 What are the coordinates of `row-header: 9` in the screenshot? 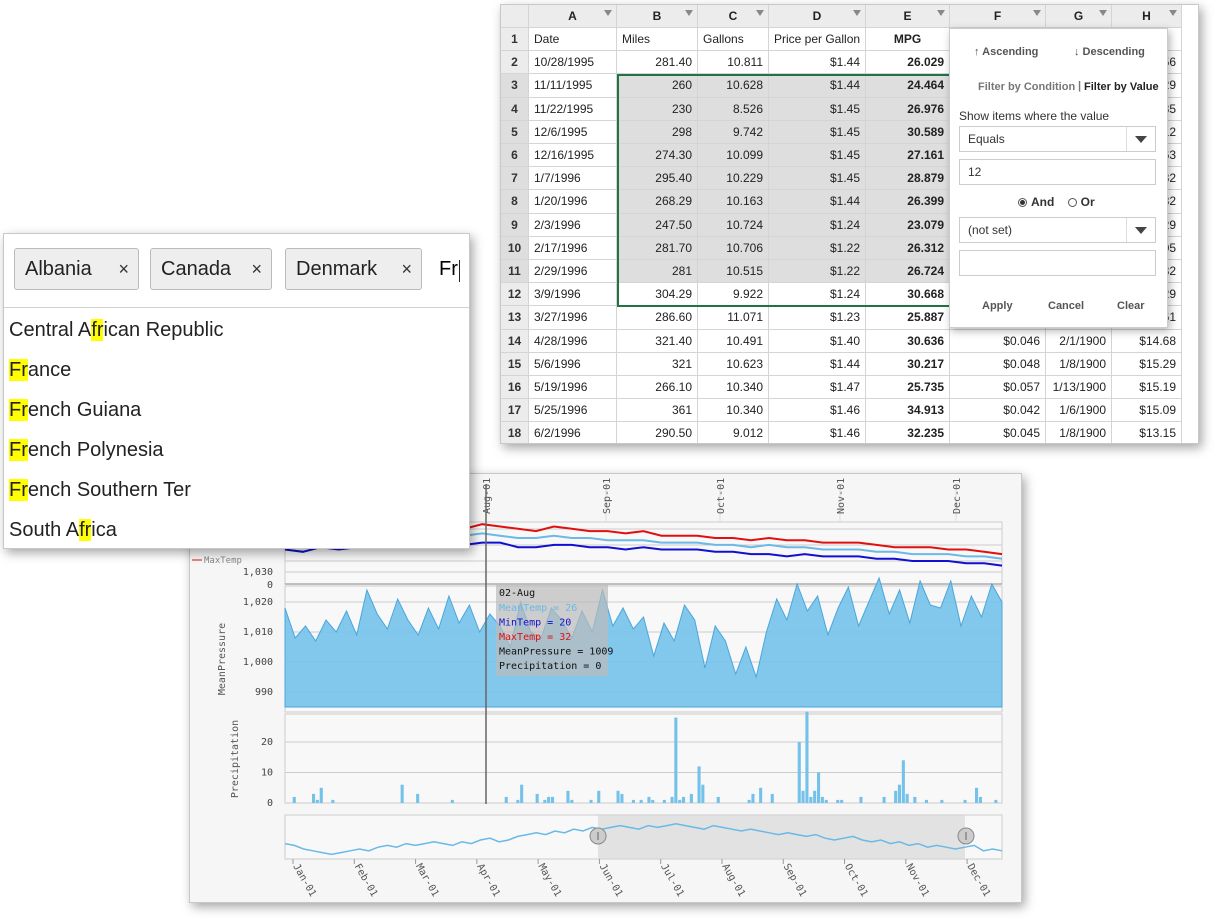 It's located at (515, 225).